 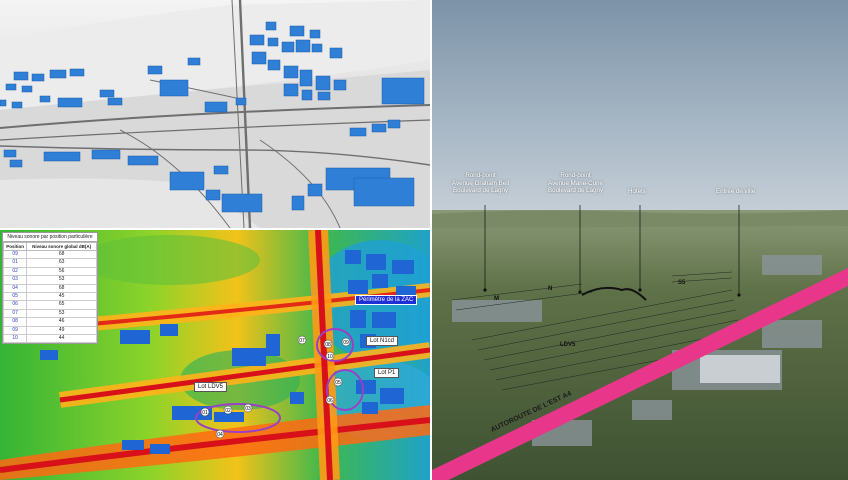 I want to click on svg-text: 07, so click(x=302, y=341).